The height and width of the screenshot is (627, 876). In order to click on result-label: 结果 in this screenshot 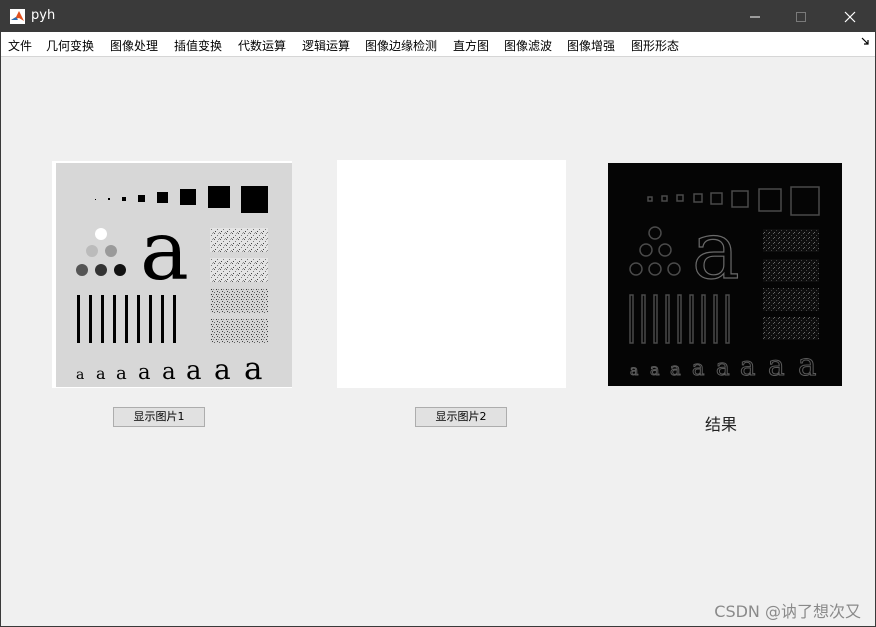, I will do `click(720, 424)`.